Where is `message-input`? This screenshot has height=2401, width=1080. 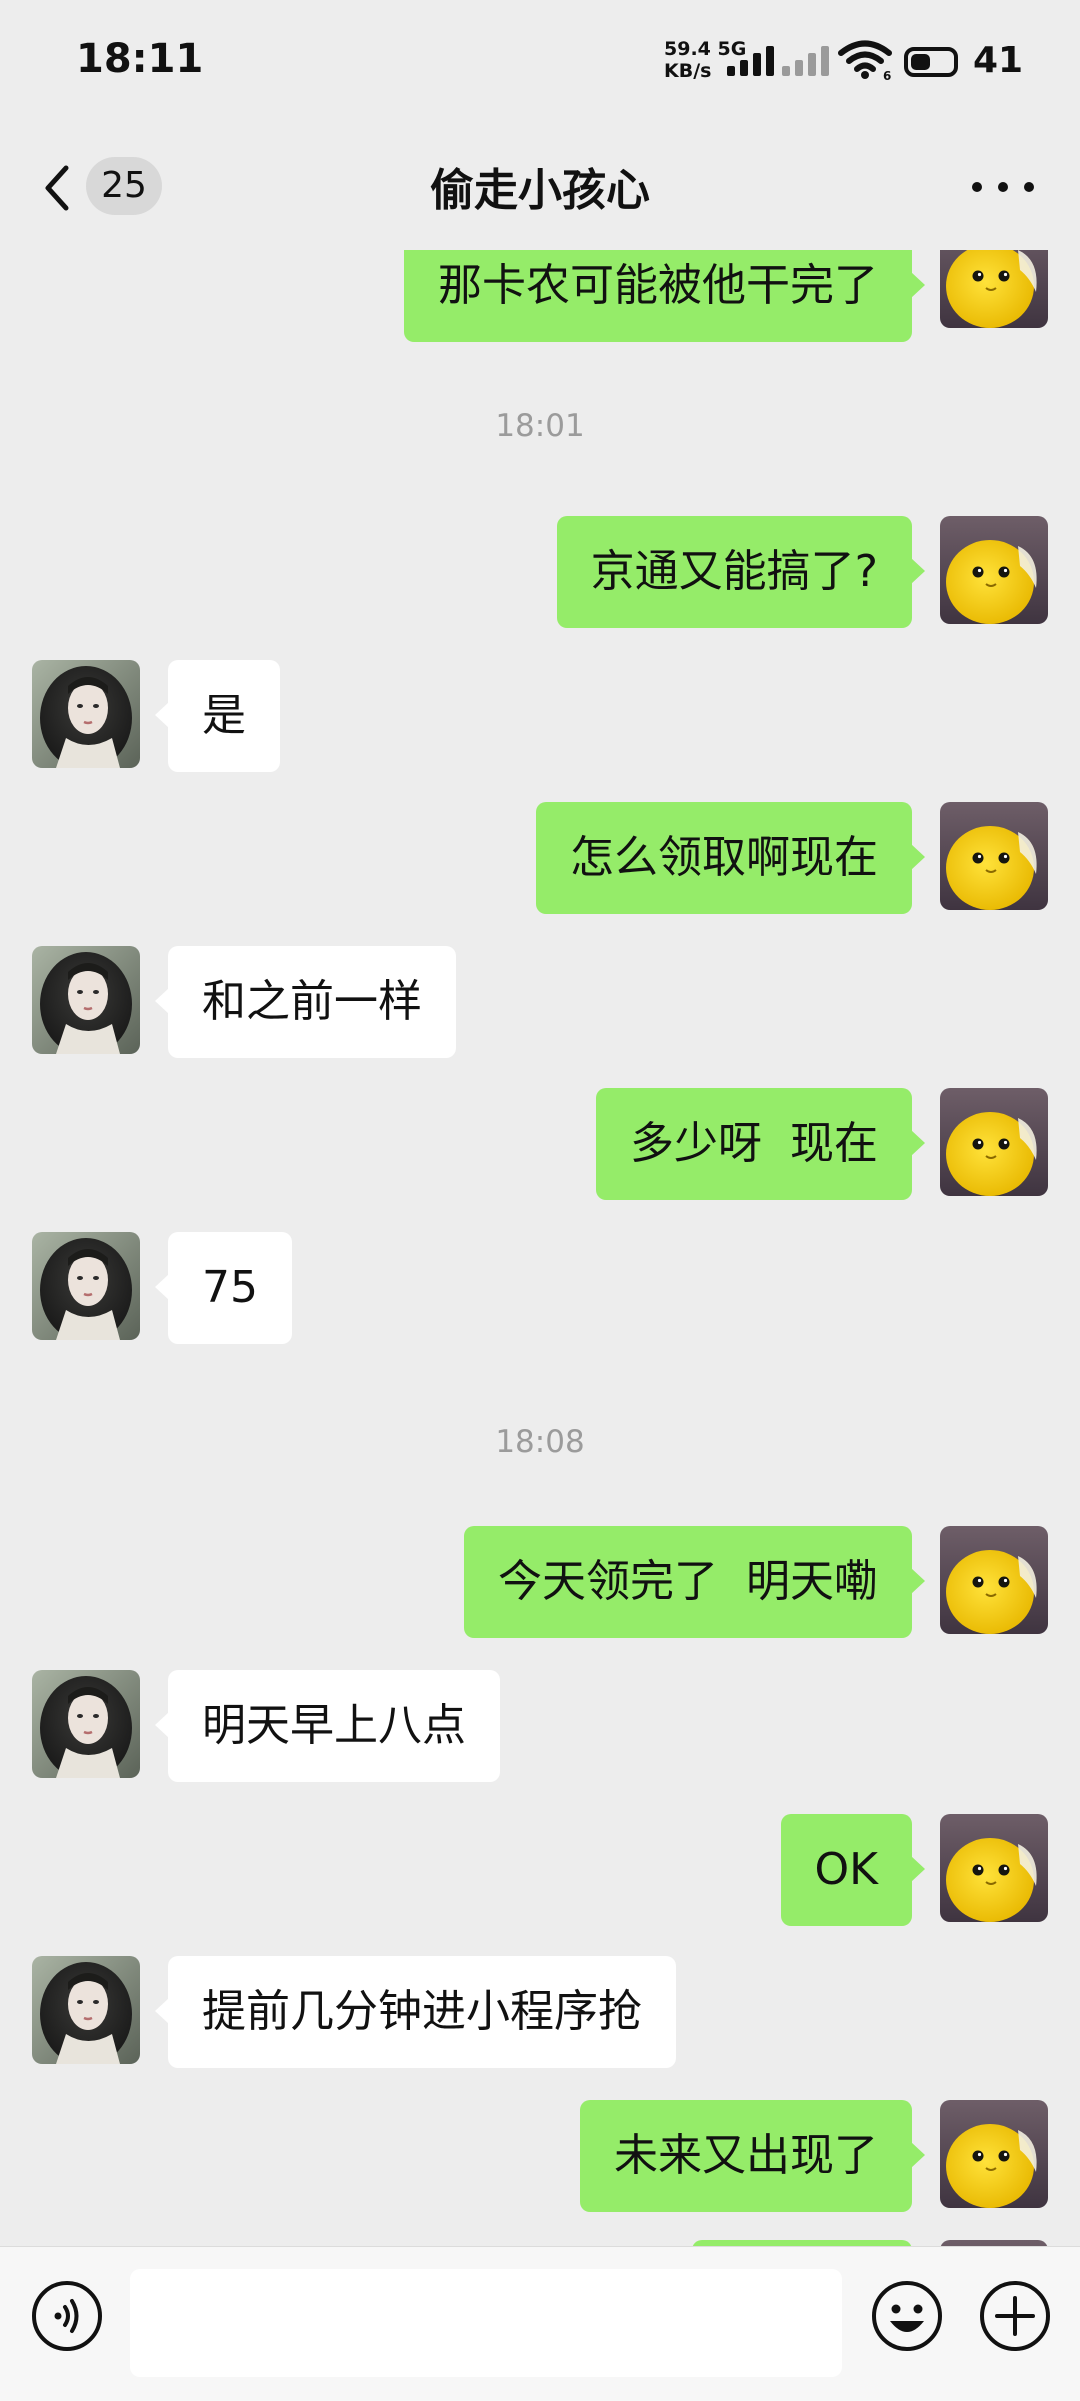
message-input is located at coordinates (486, 2323).